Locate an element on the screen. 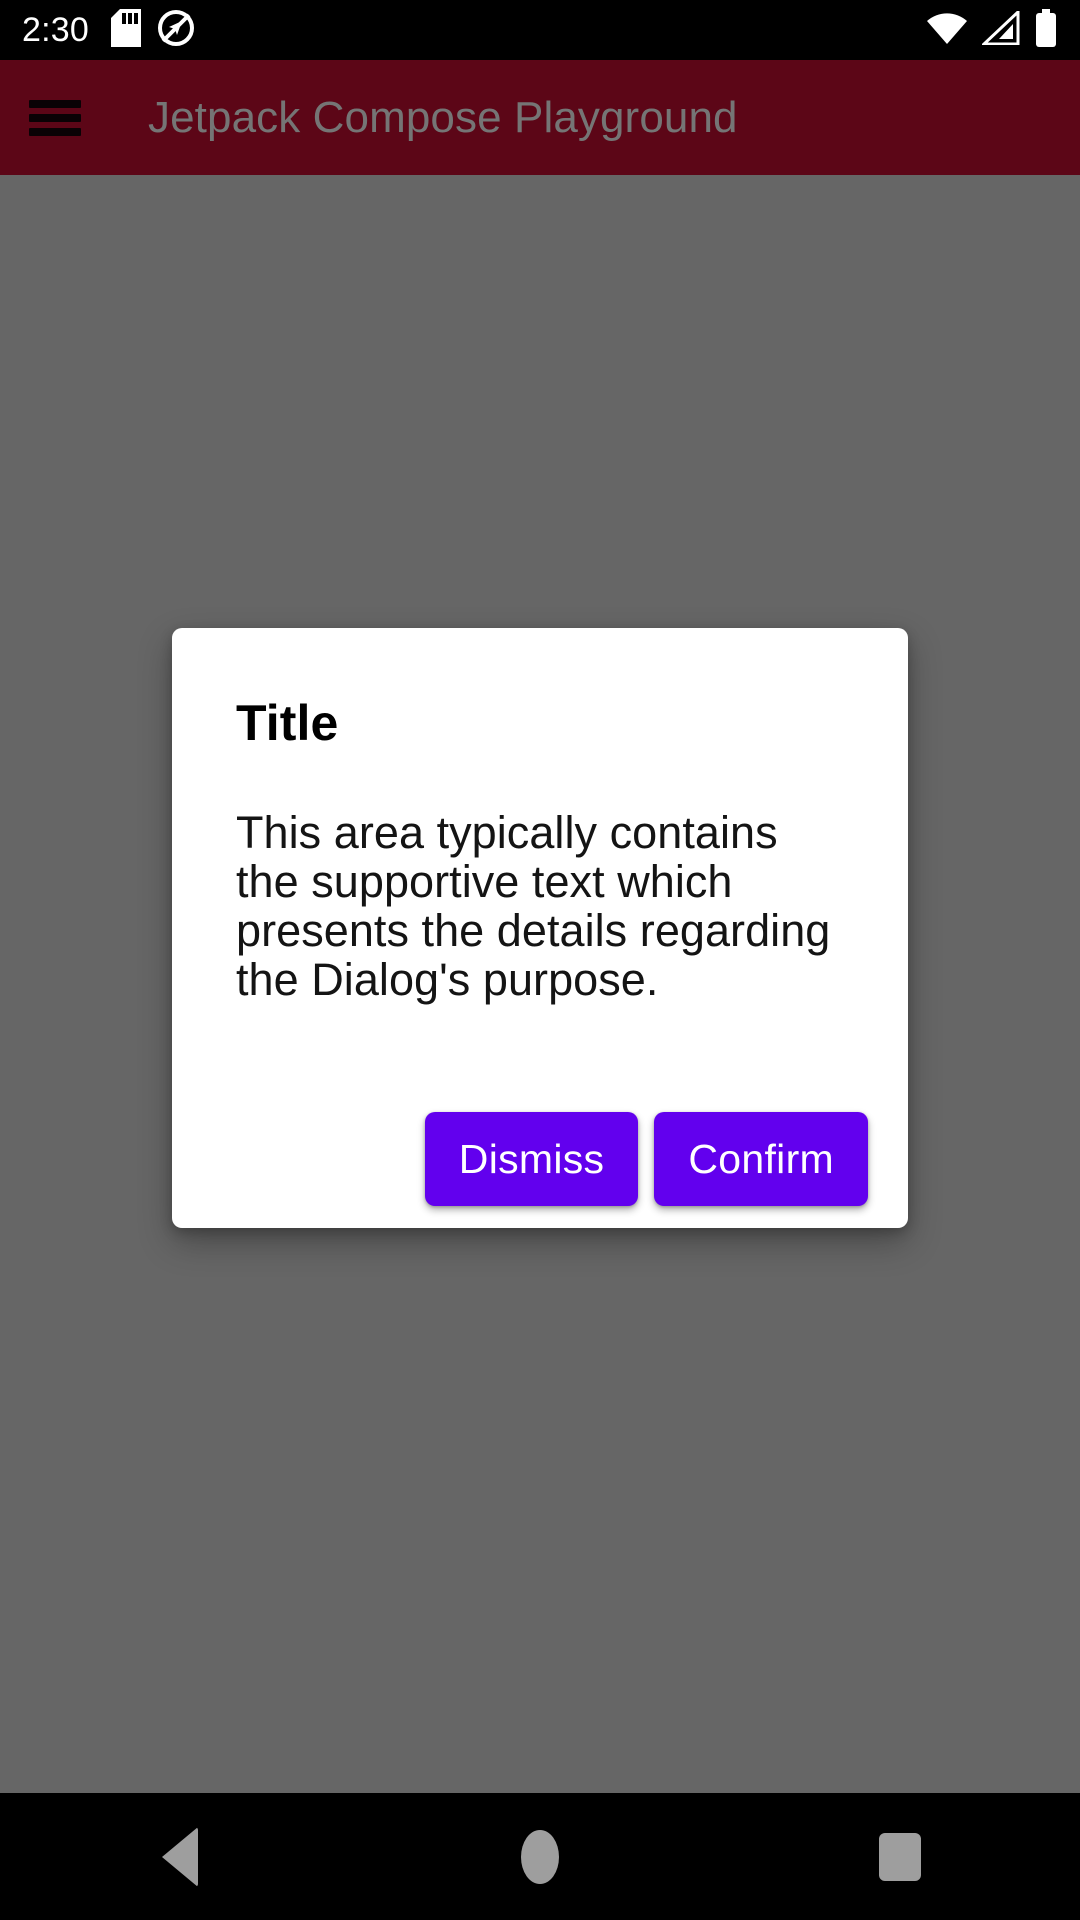 The height and width of the screenshot is (1920, 1080). battery-full-icon is located at coordinates (1046, 30).